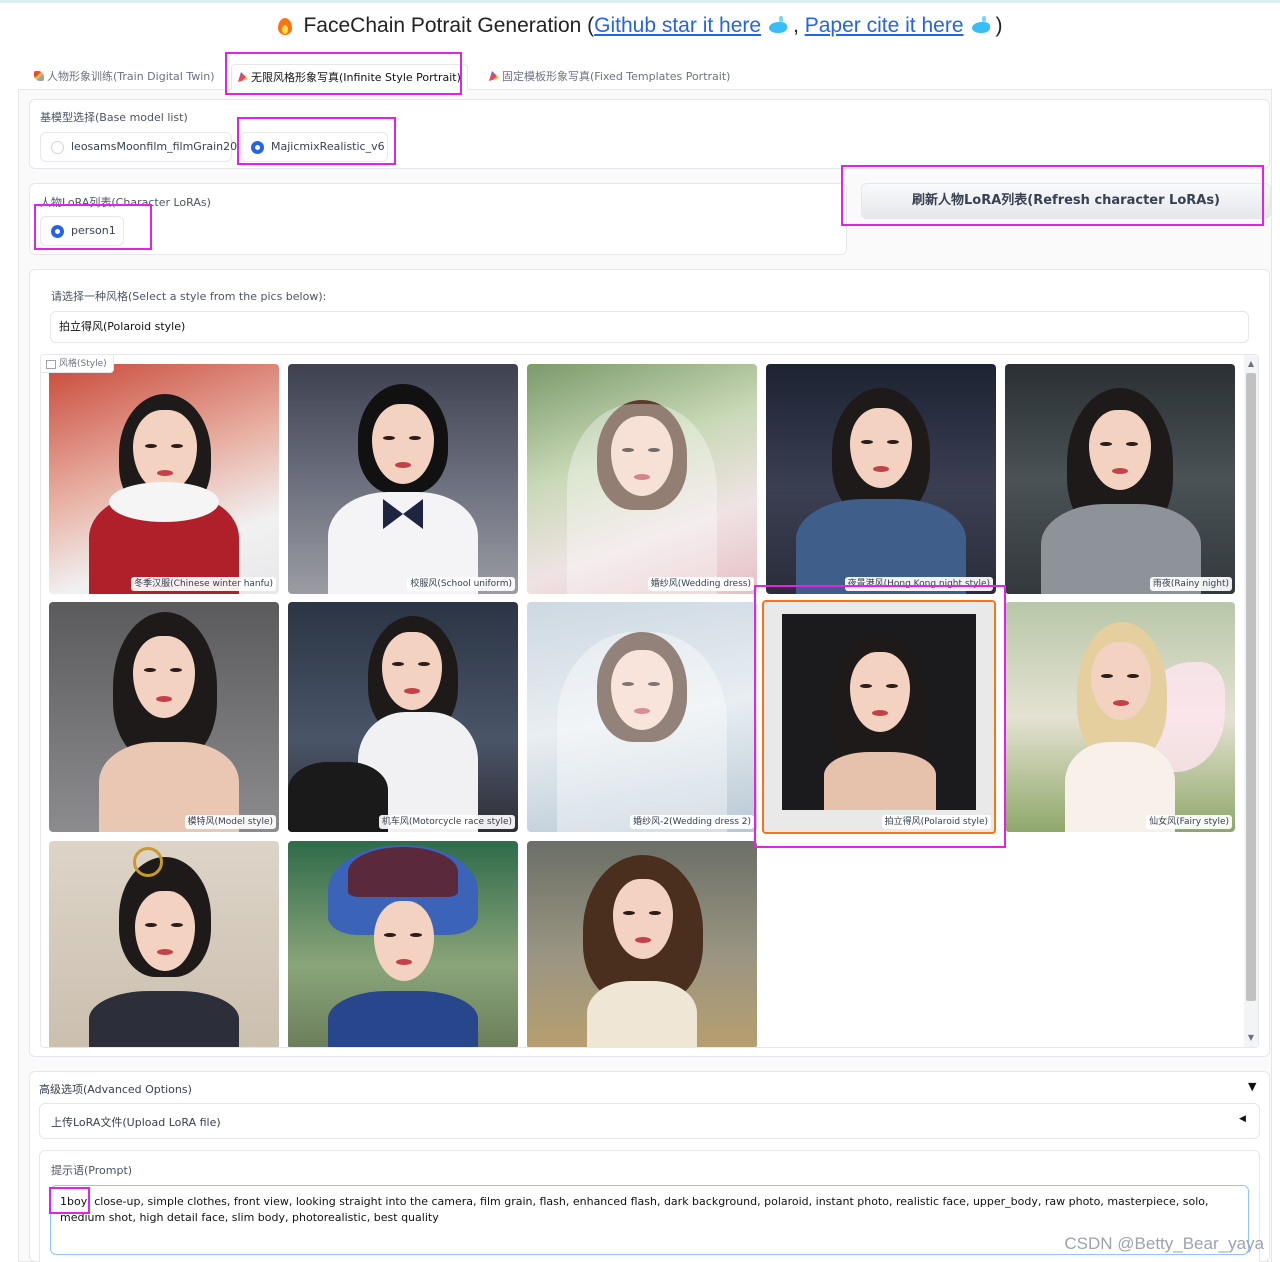  I want to click on style-thumb-school-uniform: 校服风(School uniform), so click(403, 479).